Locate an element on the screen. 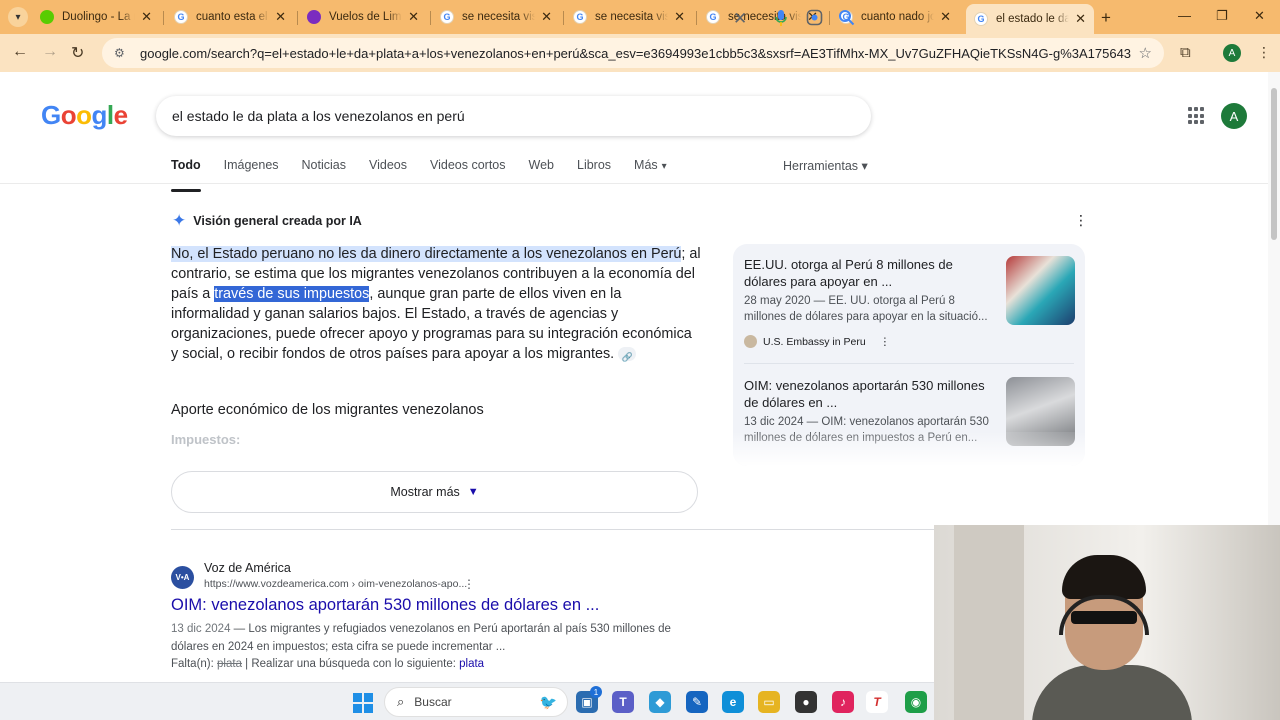 The width and height of the screenshot is (1280, 720). tab-title: Duolingo - La me is located at coordinates (98, 17).